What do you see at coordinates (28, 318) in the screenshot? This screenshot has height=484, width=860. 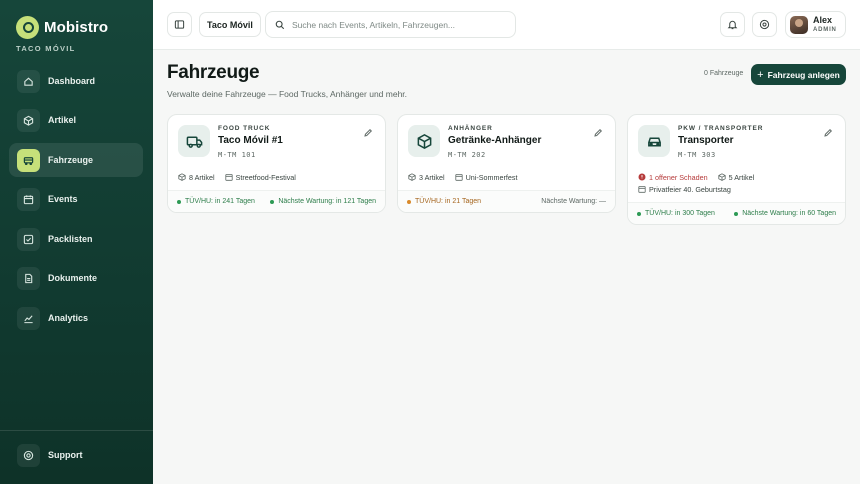 I see `chart-icon` at bounding box center [28, 318].